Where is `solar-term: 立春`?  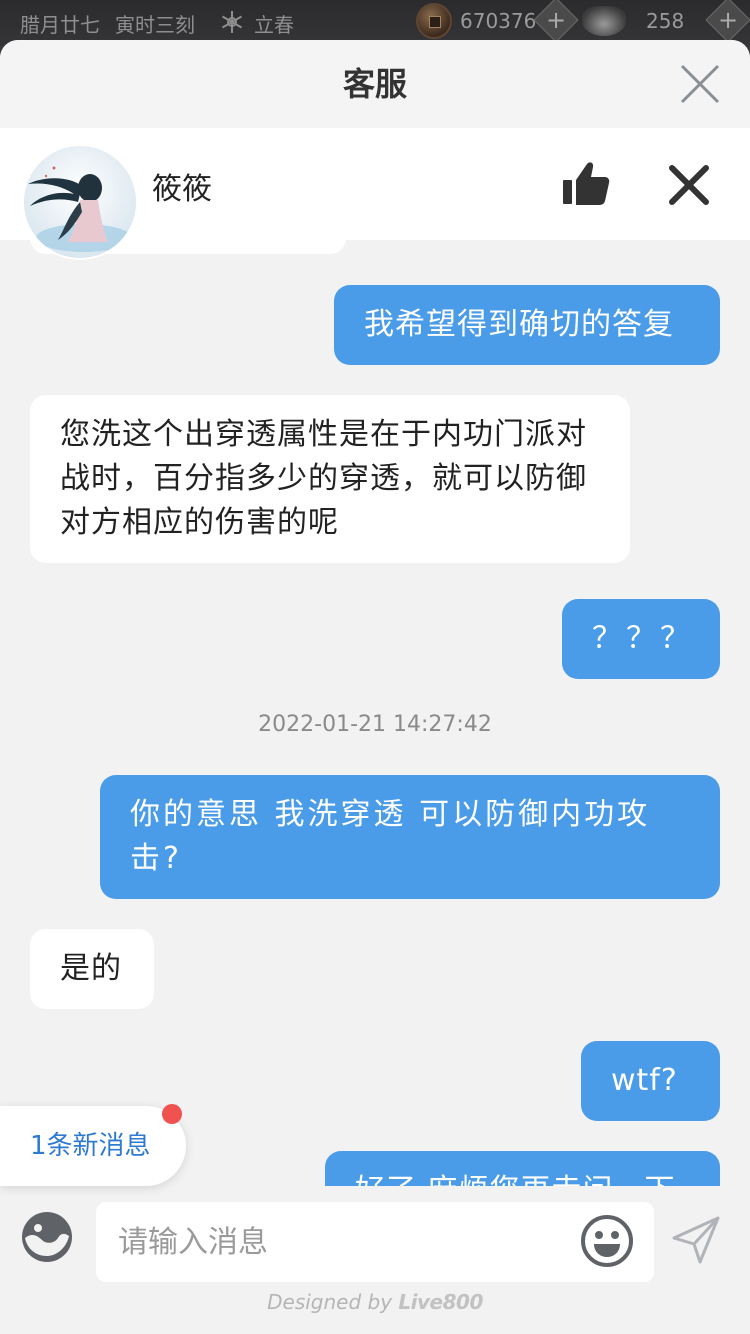 solar-term: 立春 is located at coordinates (274, 25).